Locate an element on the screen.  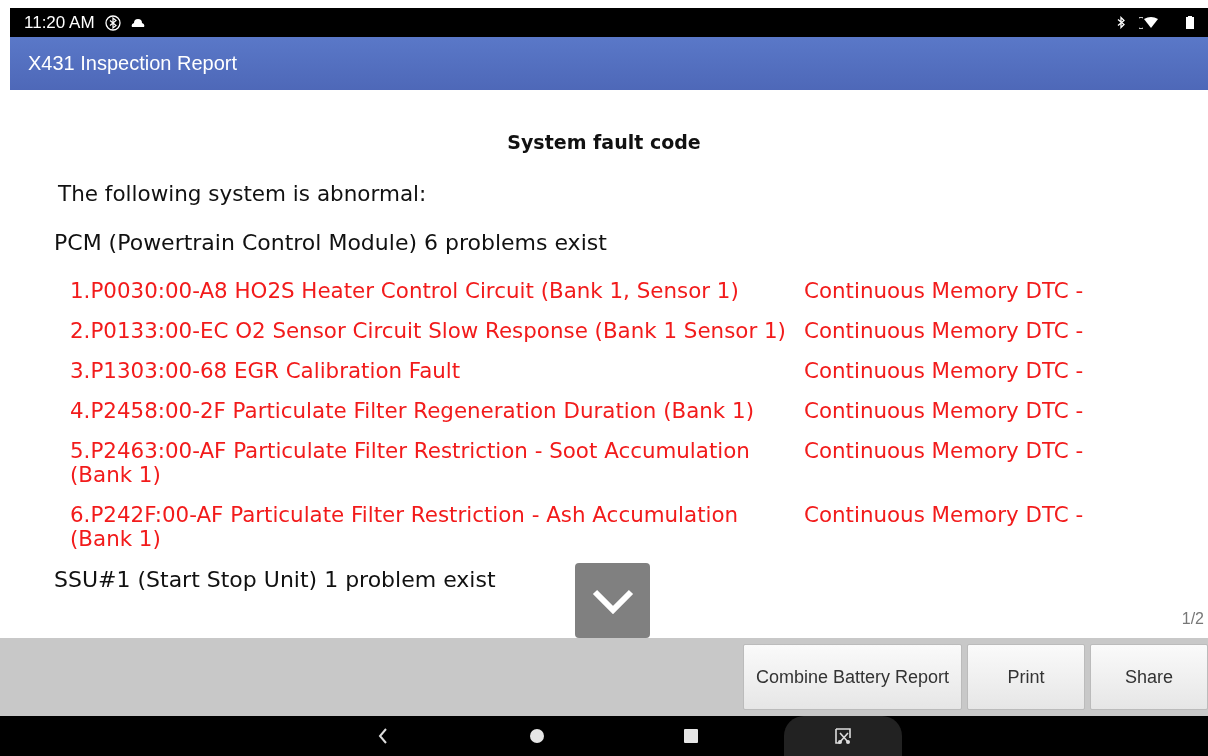
cloud-icon is located at coordinates (137, 22).